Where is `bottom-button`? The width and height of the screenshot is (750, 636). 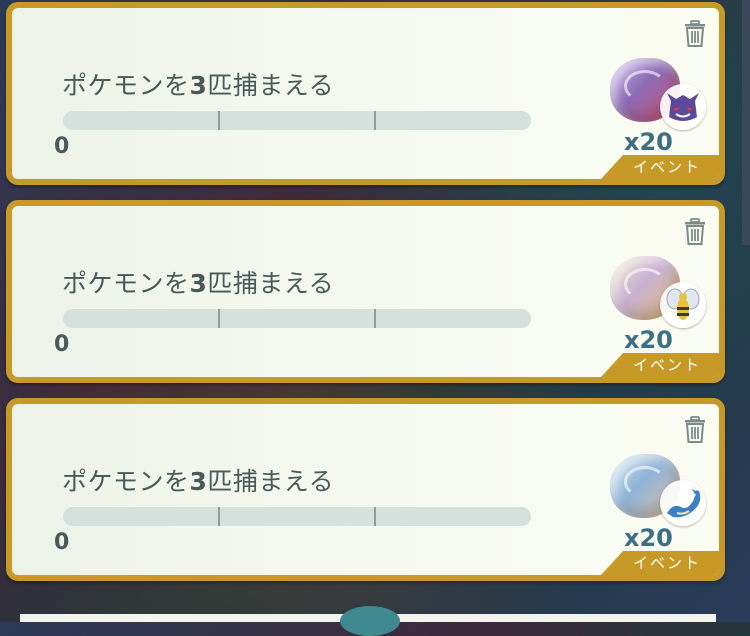
bottom-button is located at coordinates (370, 621).